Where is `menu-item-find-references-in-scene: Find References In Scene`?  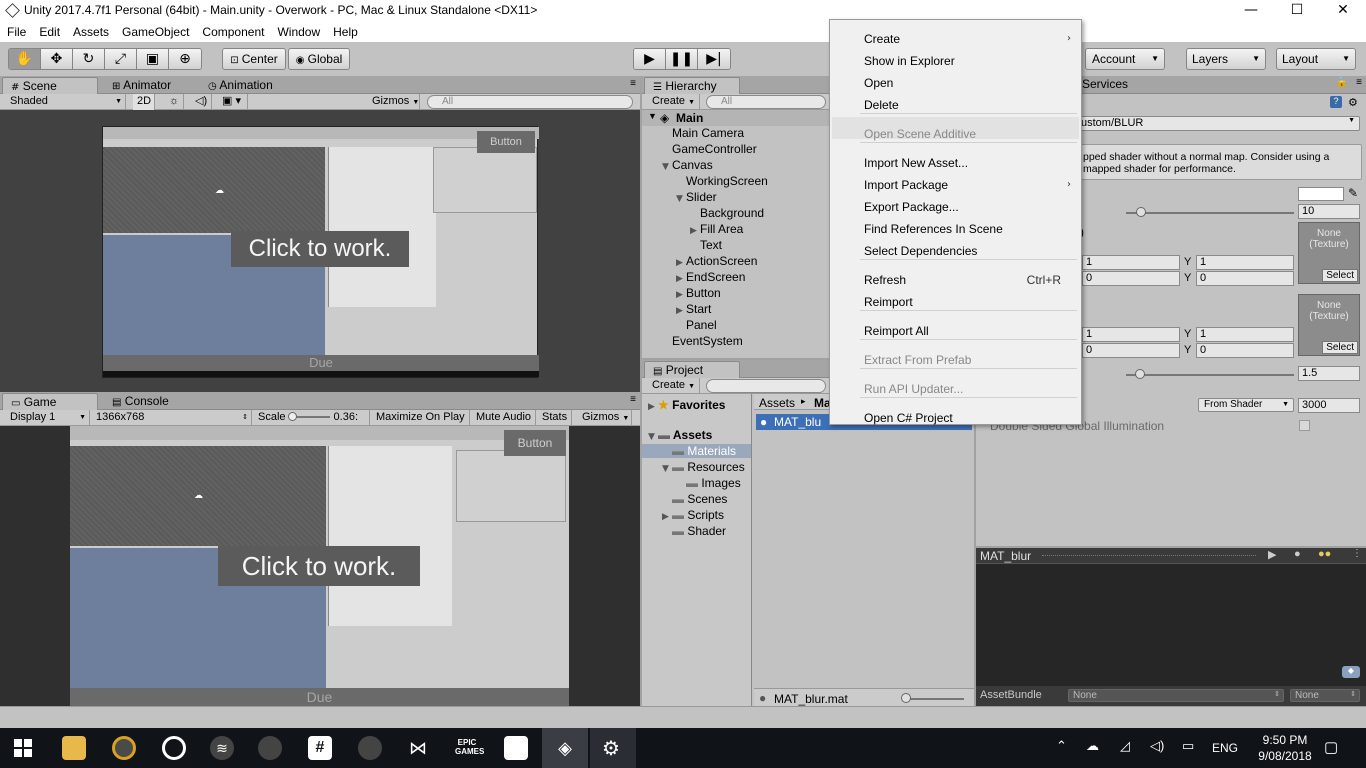
menu-item-find-references-in-scene: Find References In Scene is located at coordinates (933, 229).